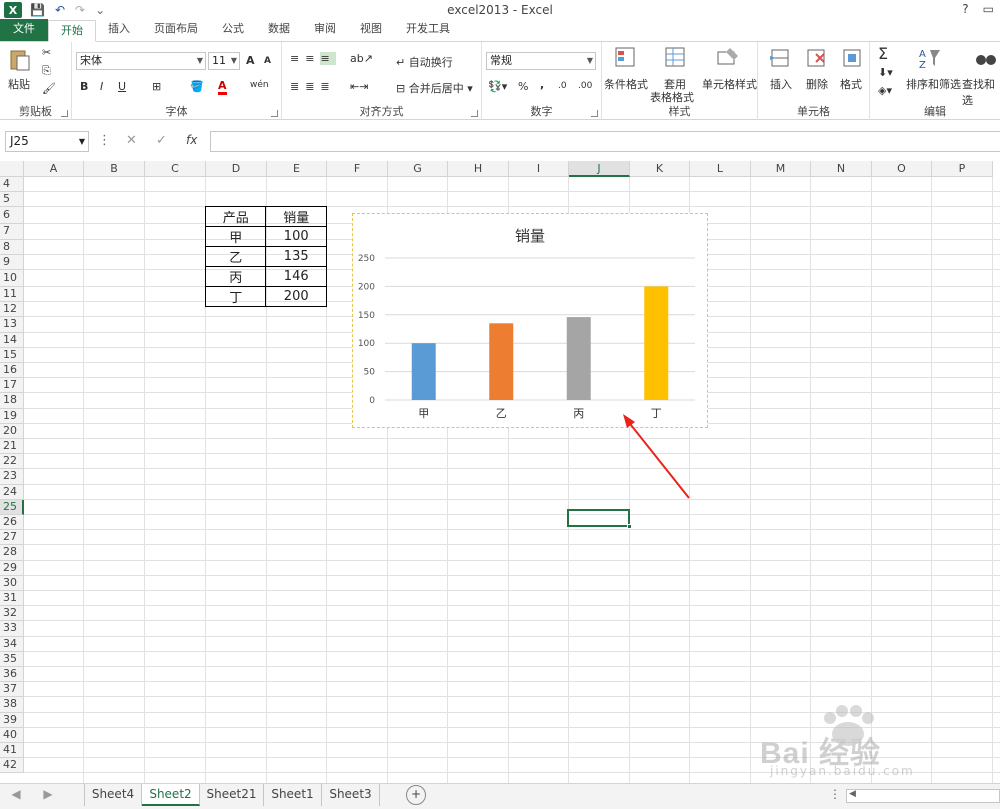 The width and height of the screenshot is (1000, 809). I want to click on row-header-42: 42, so click(12, 766).